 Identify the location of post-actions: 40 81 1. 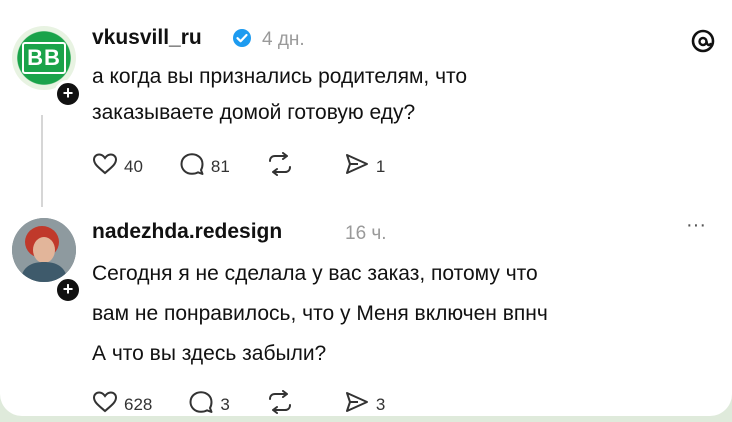
(256, 166).